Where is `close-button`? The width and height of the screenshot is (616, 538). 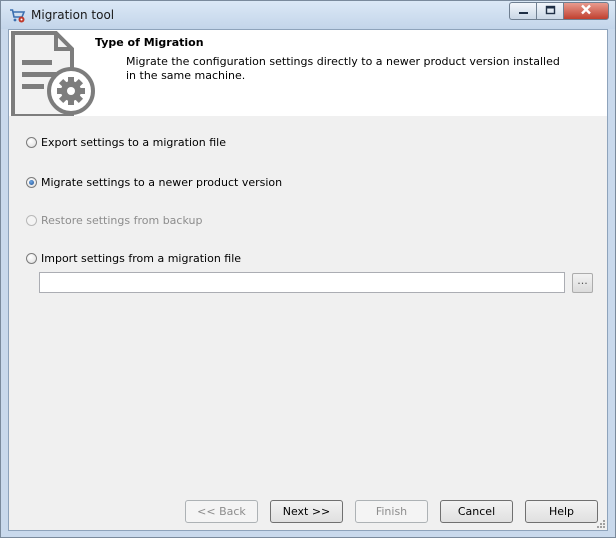
close-button is located at coordinates (586, 11).